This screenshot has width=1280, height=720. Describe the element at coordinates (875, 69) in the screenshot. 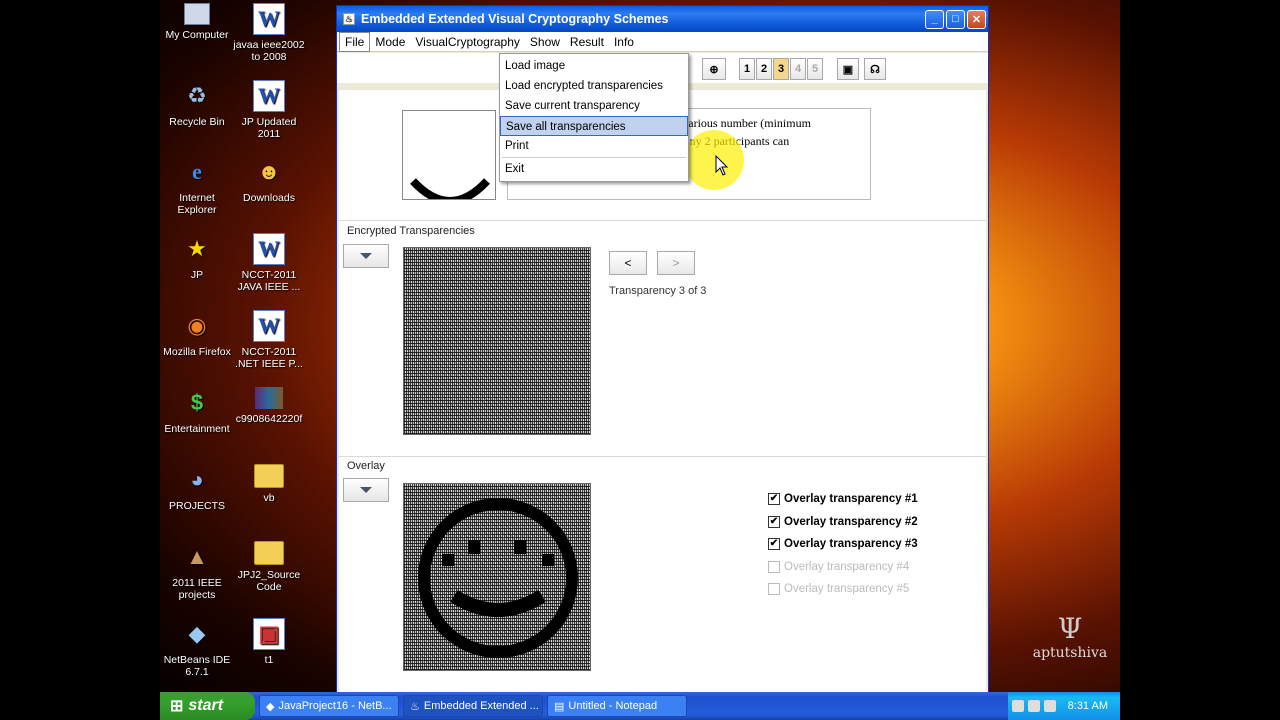

I see `help-button: ☊` at that location.